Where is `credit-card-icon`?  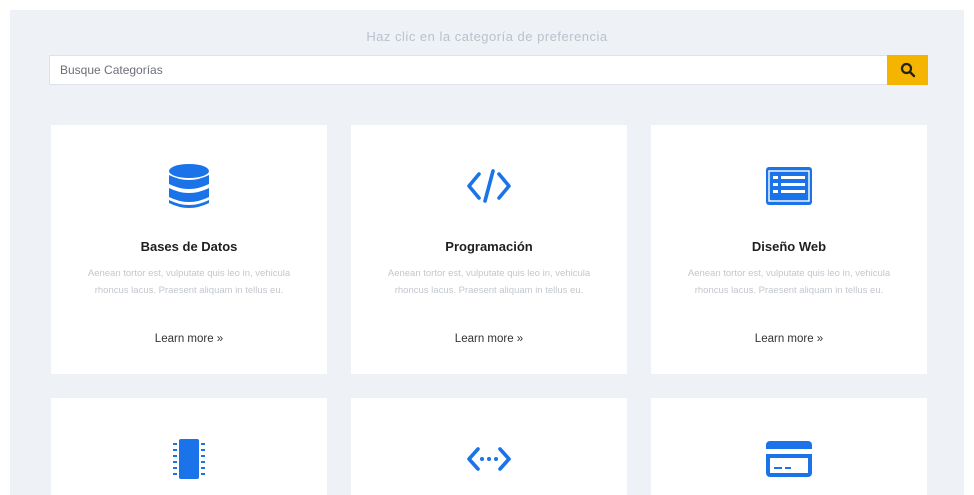 credit-card-icon is located at coordinates (789, 459).